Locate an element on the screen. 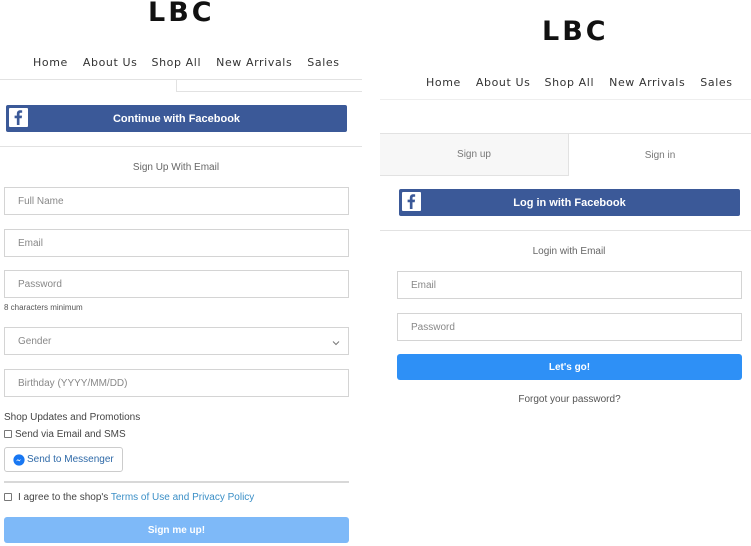 Image resolution: width=751 pixels, height=546 pixels. full-name-field: Full Name is located at coordinates (176, 201).